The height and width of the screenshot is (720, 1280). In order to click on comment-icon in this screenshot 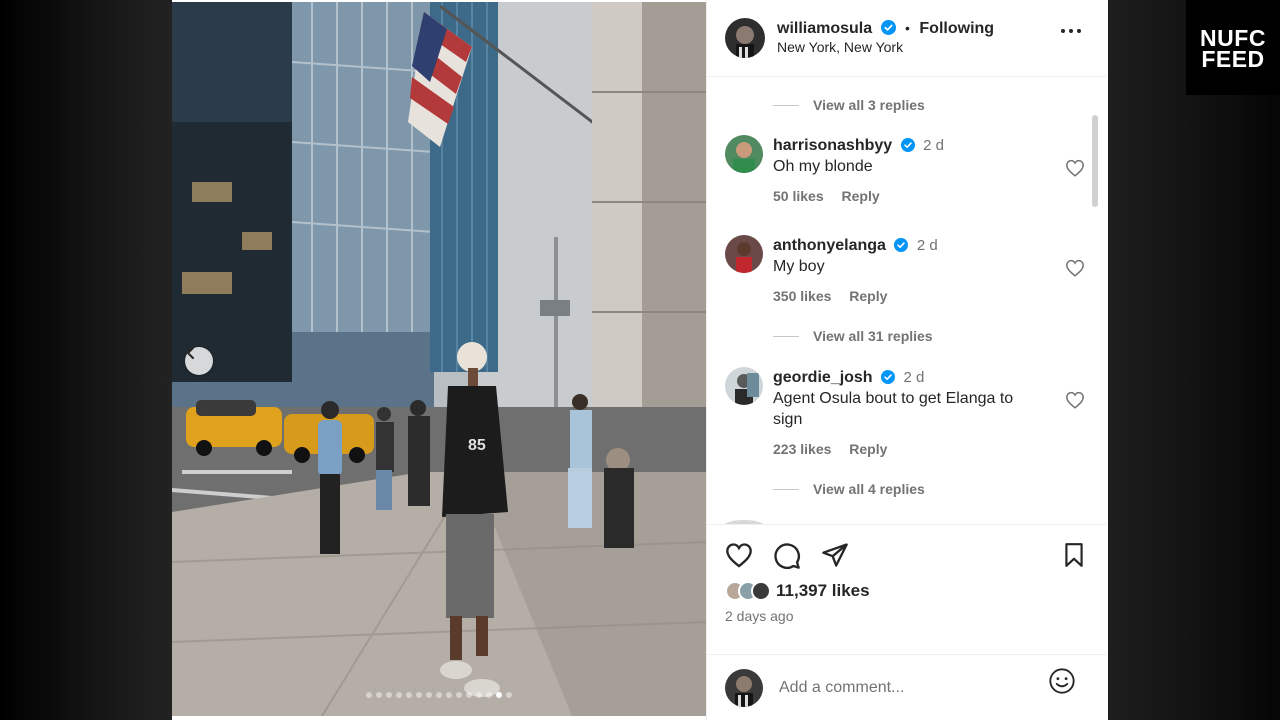, I will do `click(787, 556)`.